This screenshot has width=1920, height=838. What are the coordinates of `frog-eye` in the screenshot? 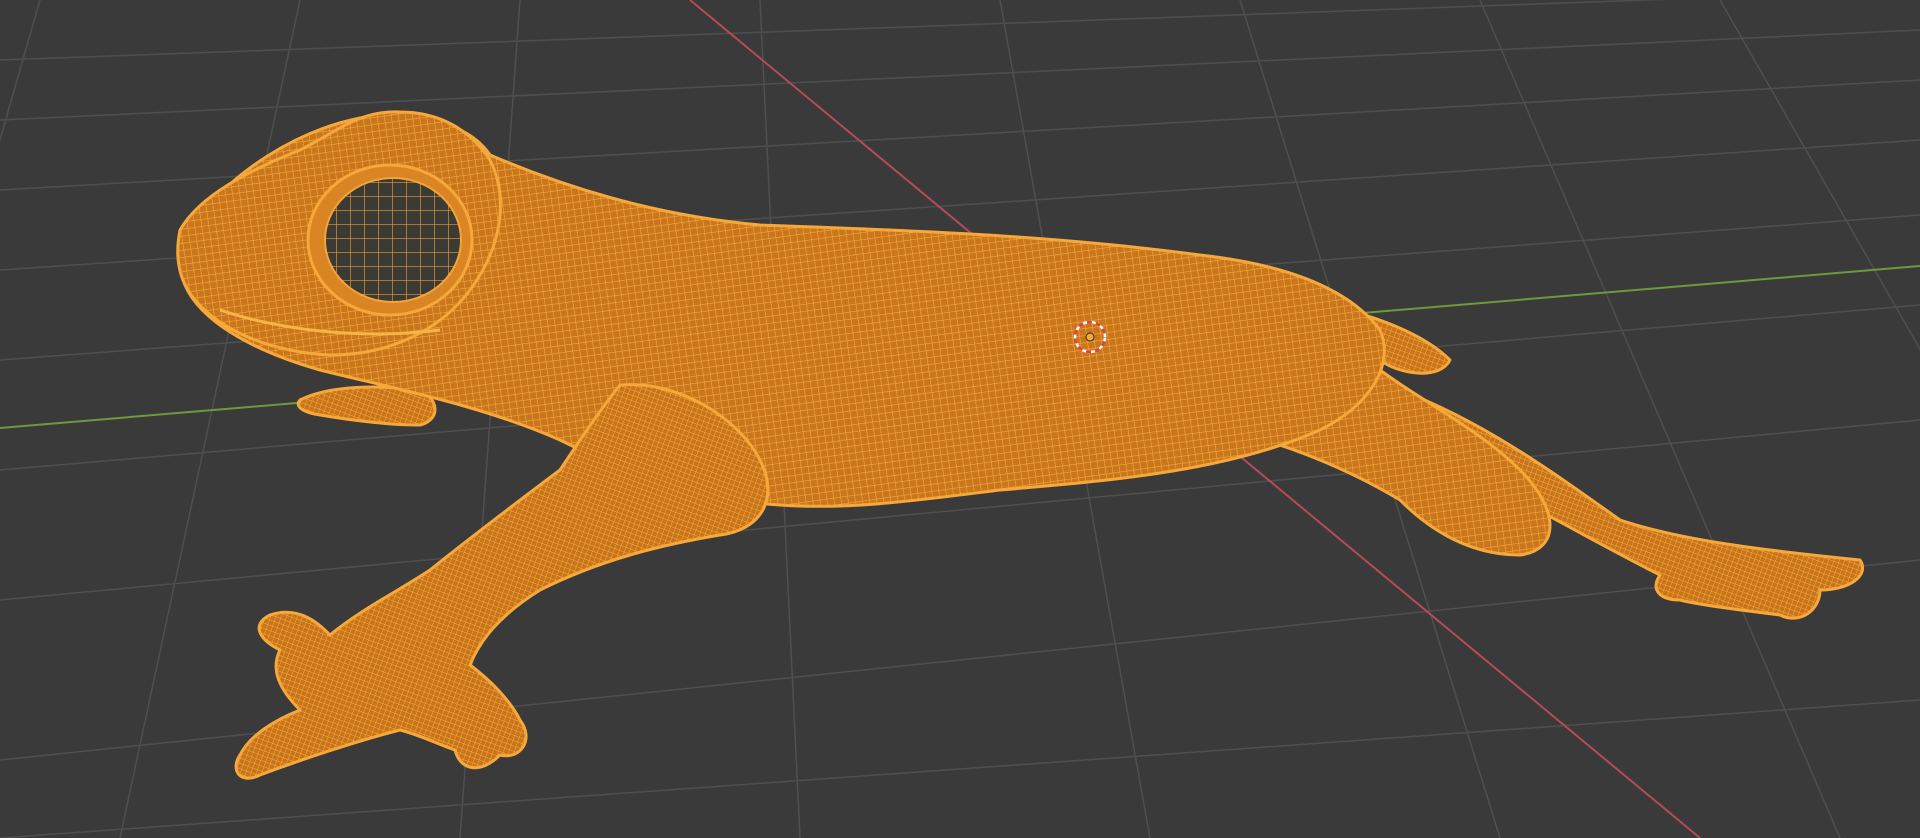 It's located at (390, 240).